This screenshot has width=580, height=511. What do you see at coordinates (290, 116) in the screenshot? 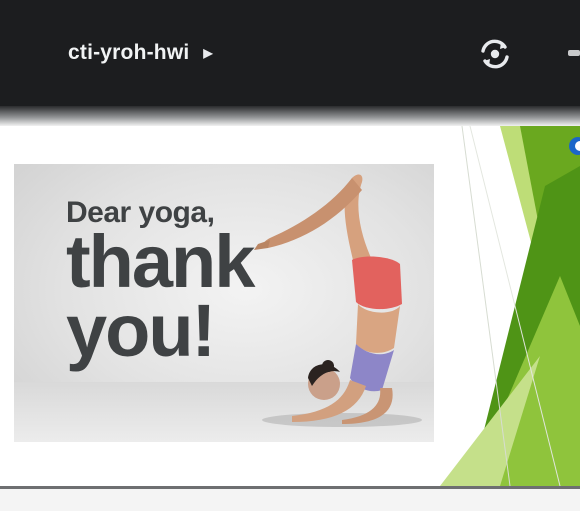
I see `top-bar-shadow` at bounding box center [290, 116].